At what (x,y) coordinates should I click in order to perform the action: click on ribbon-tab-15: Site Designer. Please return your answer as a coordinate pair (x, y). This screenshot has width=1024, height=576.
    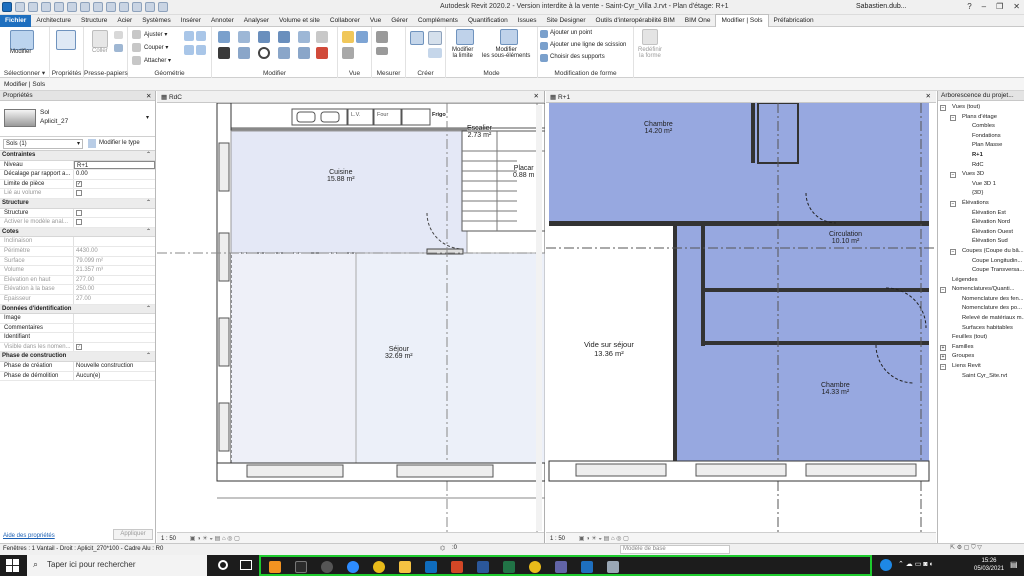
    Looking at the image, I should click on (565, 21).